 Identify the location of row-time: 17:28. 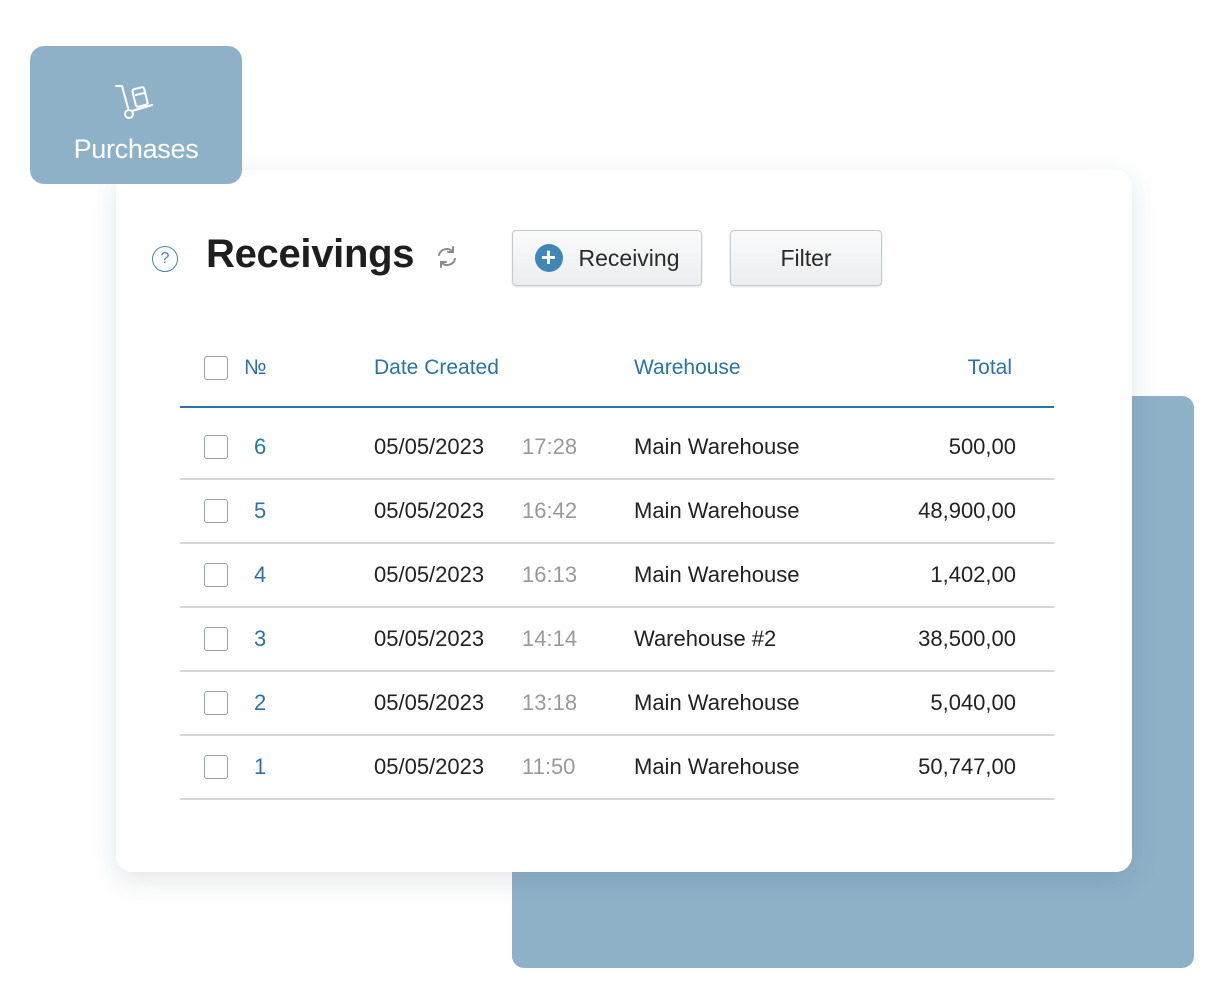
(550, 446).